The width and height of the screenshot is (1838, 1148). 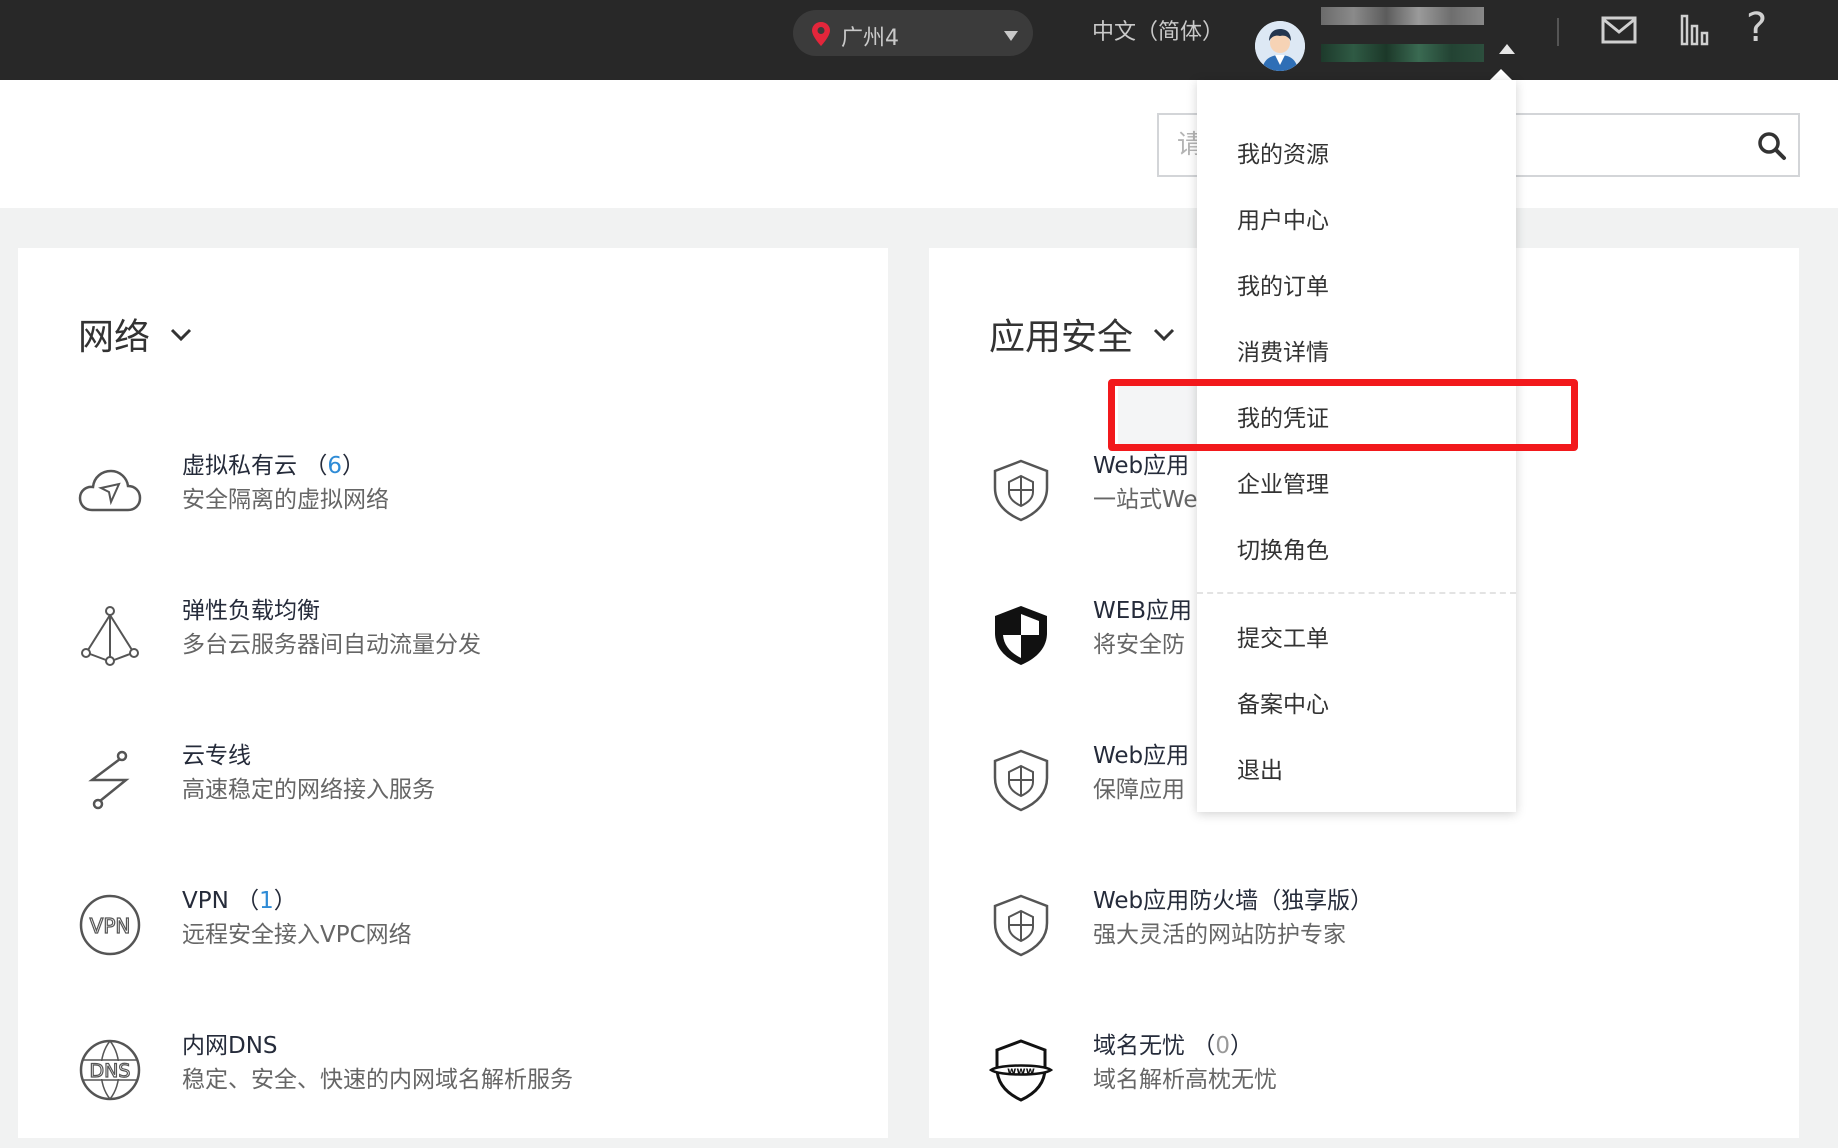 What do you see at coordinates (1402, 16) in the screenshot?
I see `username-redacted` at bounding box center [1402, 16].